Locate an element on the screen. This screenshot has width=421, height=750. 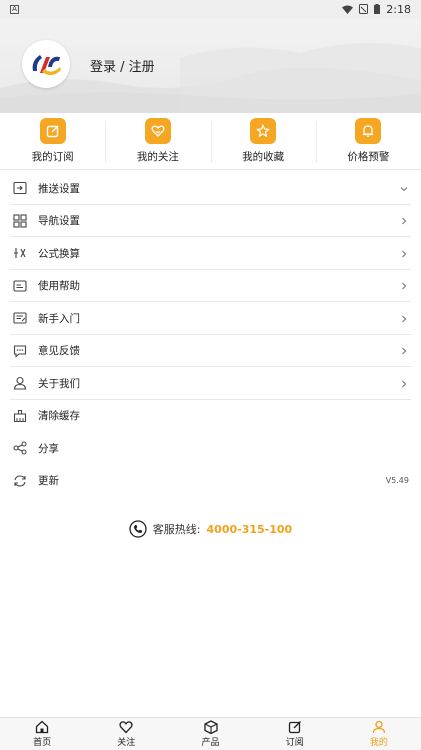
menu-item-push-settings: 推送设置 is located at coordinates (210, 188).